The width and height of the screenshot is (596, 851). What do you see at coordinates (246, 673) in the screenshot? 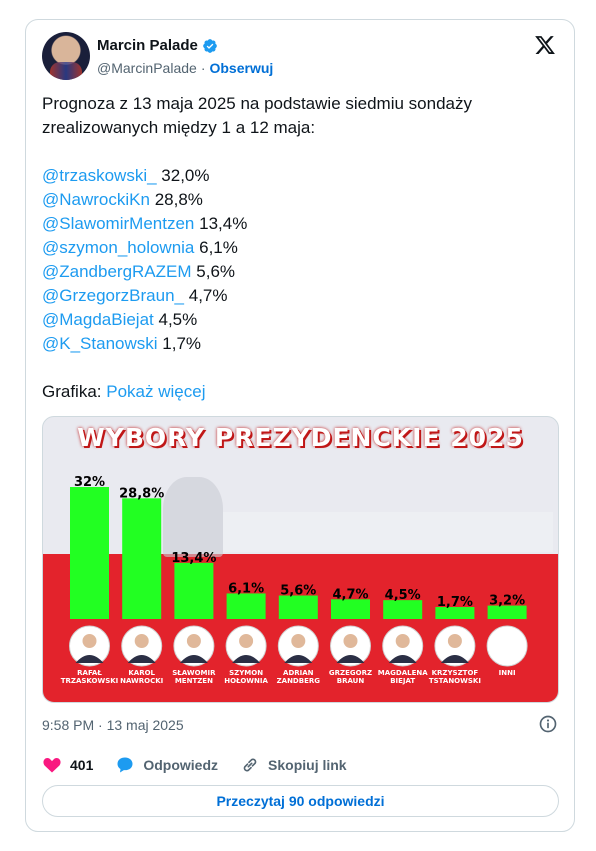
I see `candidate-name-label: SZYMON` at bounding box center [246, 673].